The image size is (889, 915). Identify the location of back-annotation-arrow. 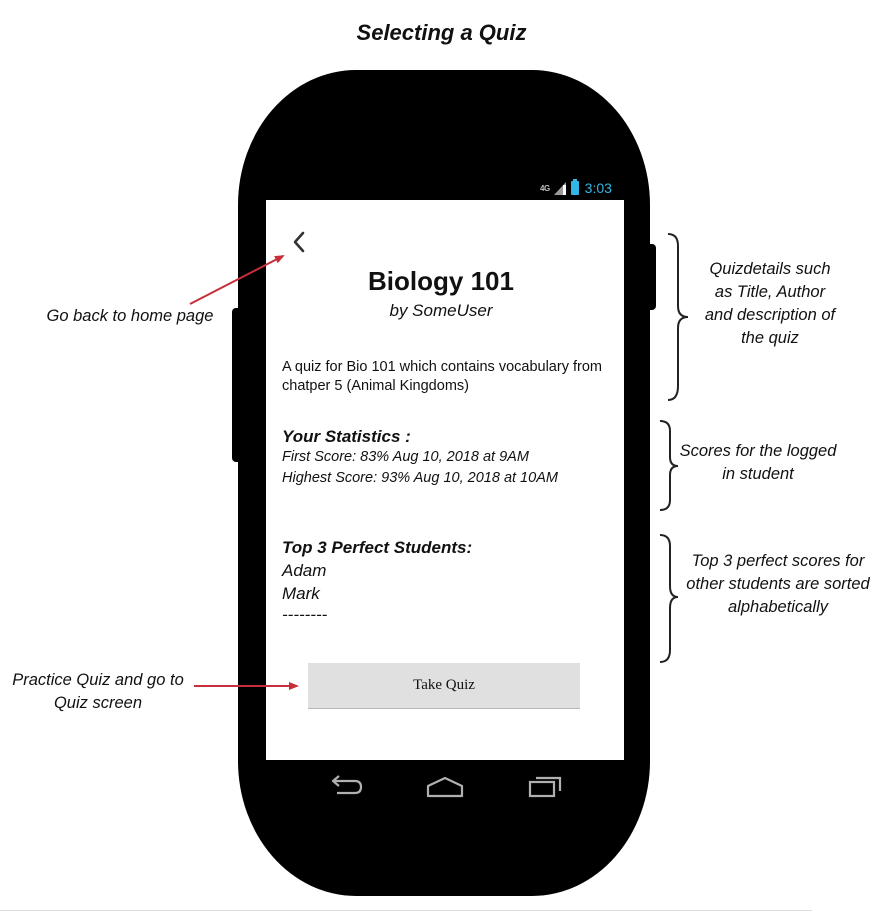
(237, 280).